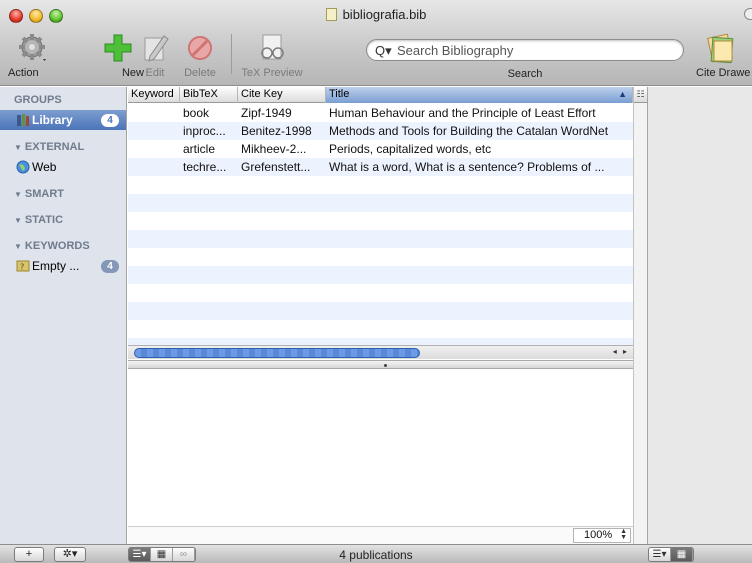 The height and width of the screenshot is (563, 752). I want to click on drawer-view-mode-control: ☰▾ ▦, so click(671, 554).